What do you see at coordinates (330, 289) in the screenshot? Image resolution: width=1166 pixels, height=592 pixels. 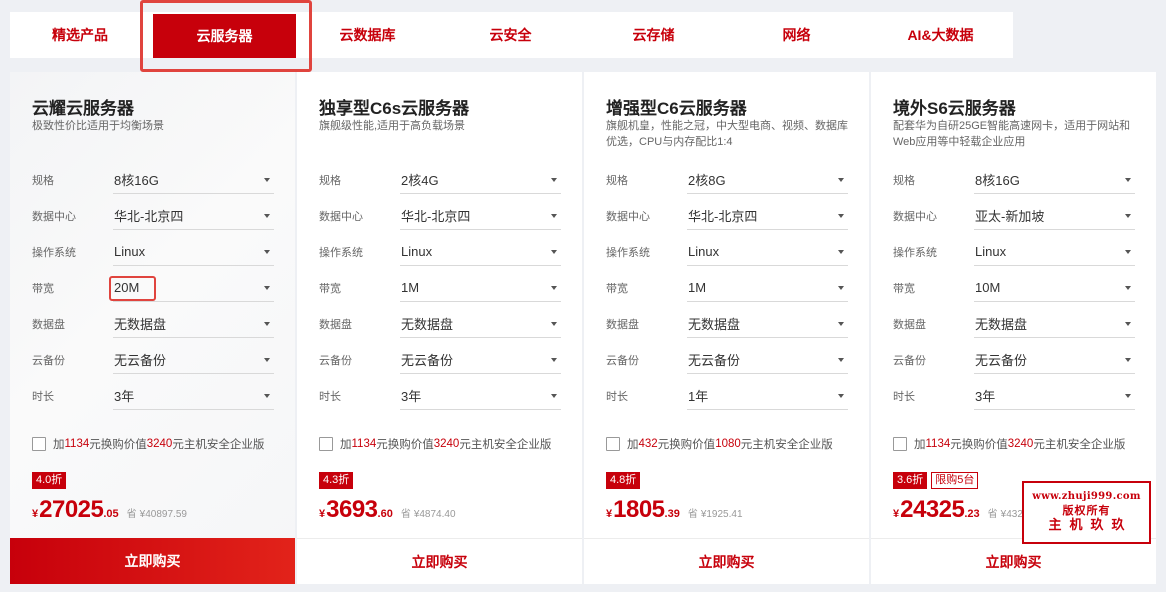 I see `bandwidth-label: 带宽` at bounding box center [330, 289].